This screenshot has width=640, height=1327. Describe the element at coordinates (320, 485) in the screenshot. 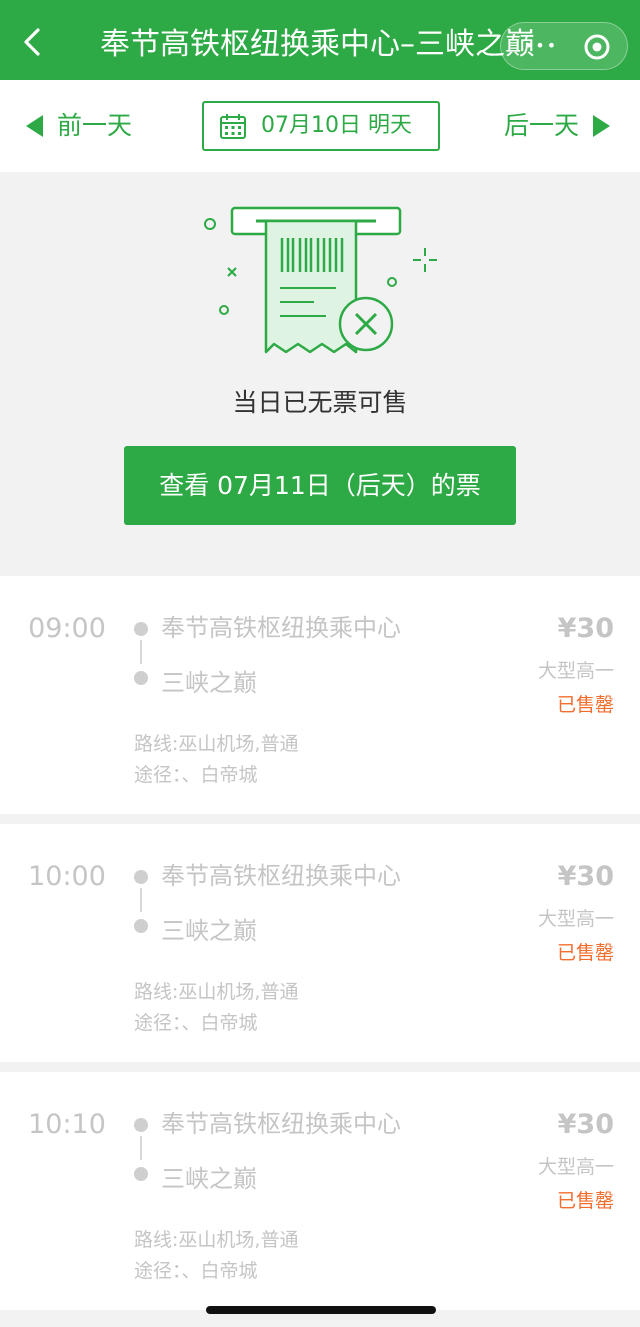

I see `view-next-date-button: 查看 07月11日（后天）的票` at that location.